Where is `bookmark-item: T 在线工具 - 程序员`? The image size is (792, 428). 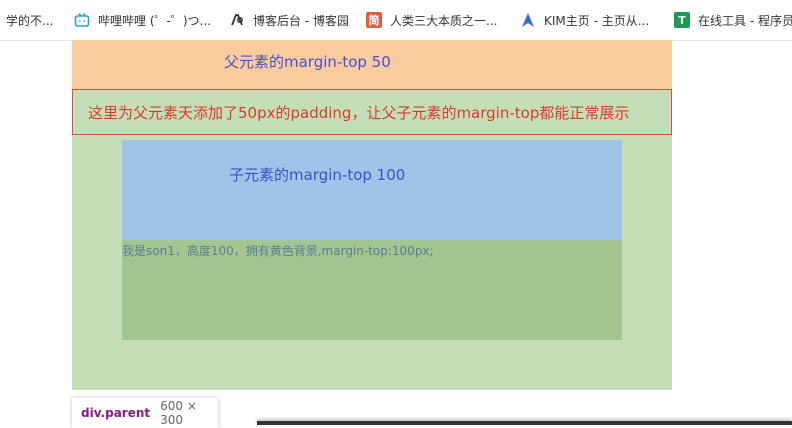
bookmark-item: T 在线工具 - 程序员 is located at coordinates (733, 20).